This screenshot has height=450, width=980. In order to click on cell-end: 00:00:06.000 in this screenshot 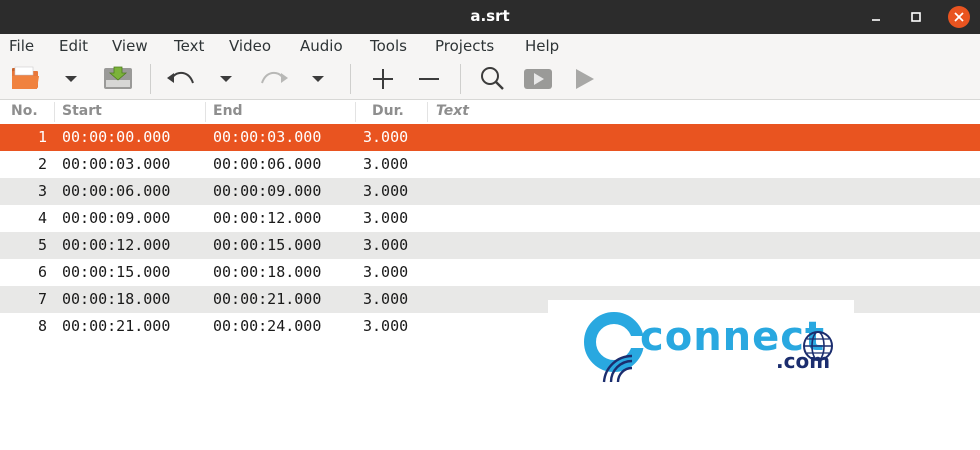, I will do `click(267, 164)`.